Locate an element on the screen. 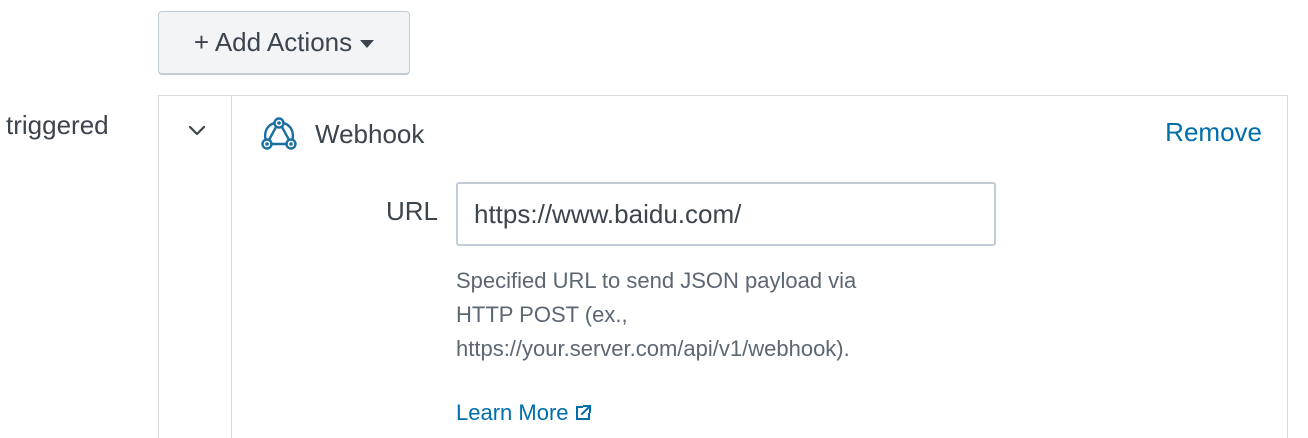 Image resolution: width=1308 pixels, height=438 pixels. action-header: Webhook is located at coordinates (341, 134).